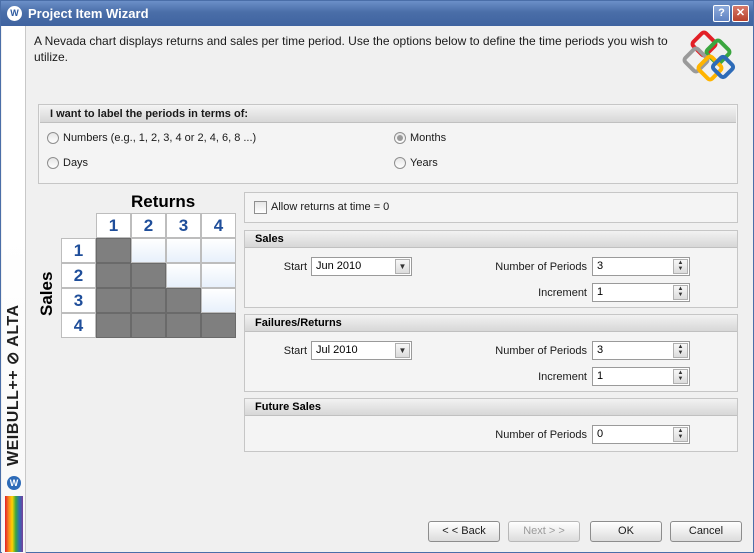 The width and height of the screenshot is (754, 553). Describe the element at coordinates (14, 483) in the screenshot. I see `brand-logo-icon: W` at that location.